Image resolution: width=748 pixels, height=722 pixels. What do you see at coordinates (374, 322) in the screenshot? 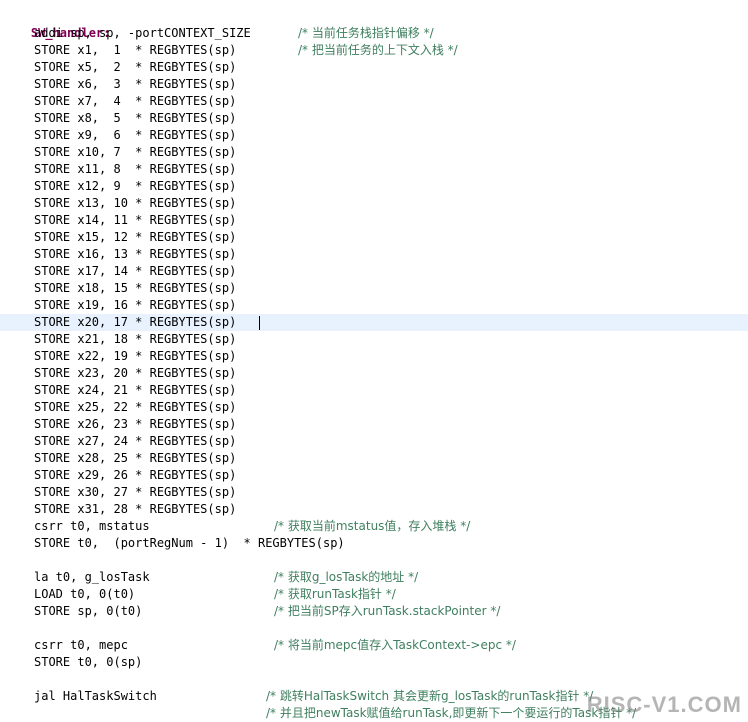
I see `code-line: STORE x20, 17 * REGBYTES(sp)` at bounding box center [374, 322].